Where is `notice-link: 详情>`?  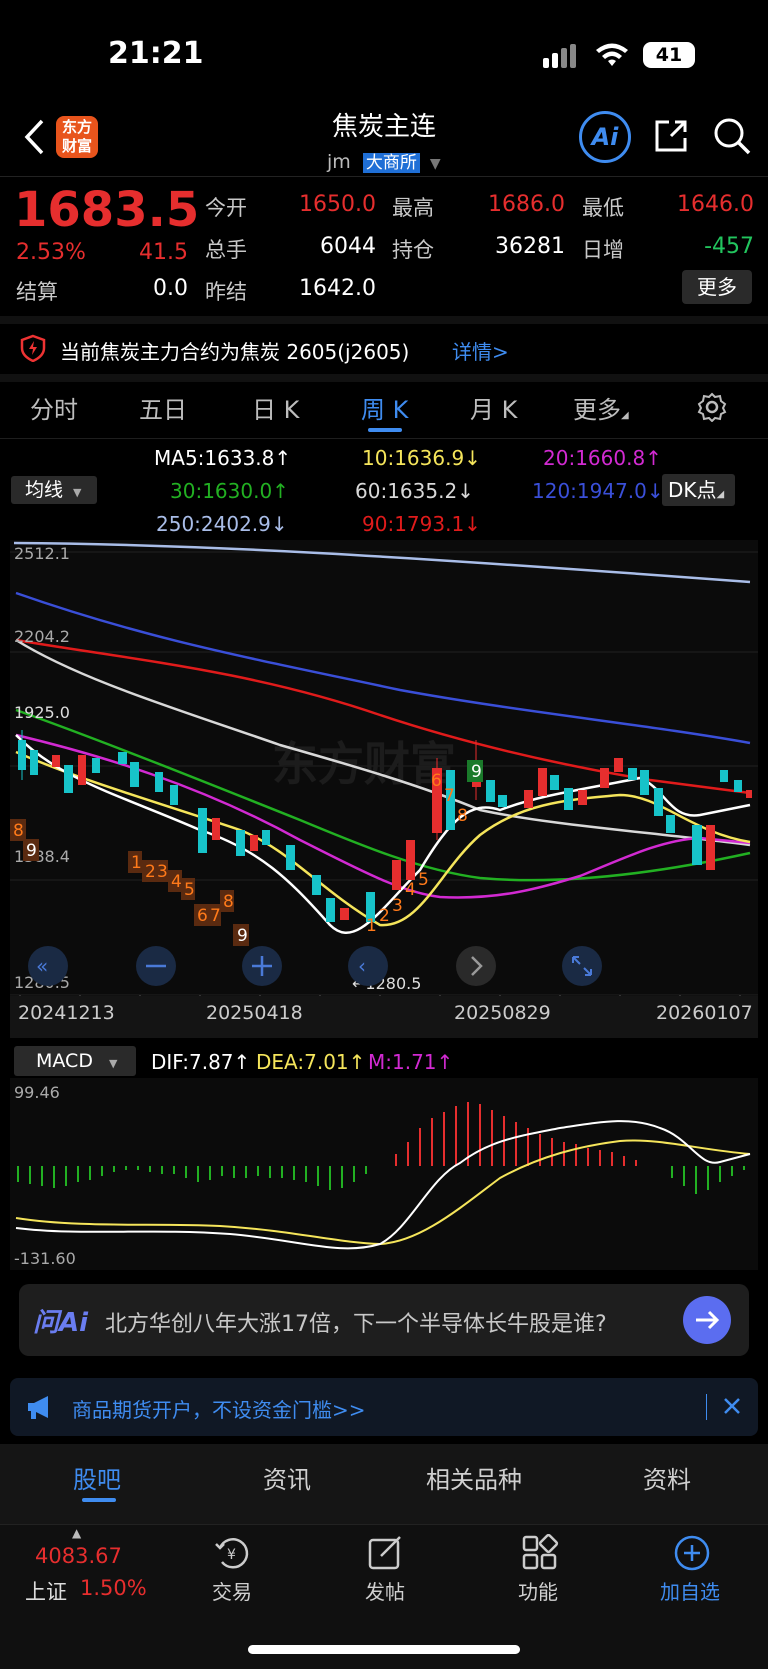
notice-link: 详情> is located at coordinates (480, 350).